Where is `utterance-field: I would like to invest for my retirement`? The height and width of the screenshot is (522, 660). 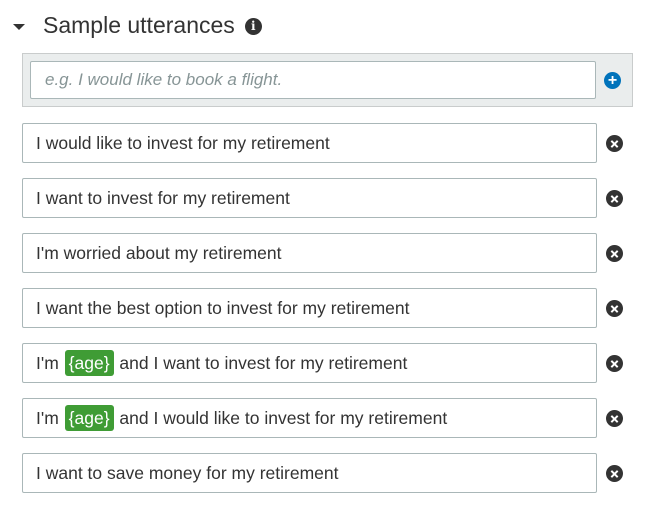
utterance-field: I would like to invest for my retirement is located at coordinates (309, 143).